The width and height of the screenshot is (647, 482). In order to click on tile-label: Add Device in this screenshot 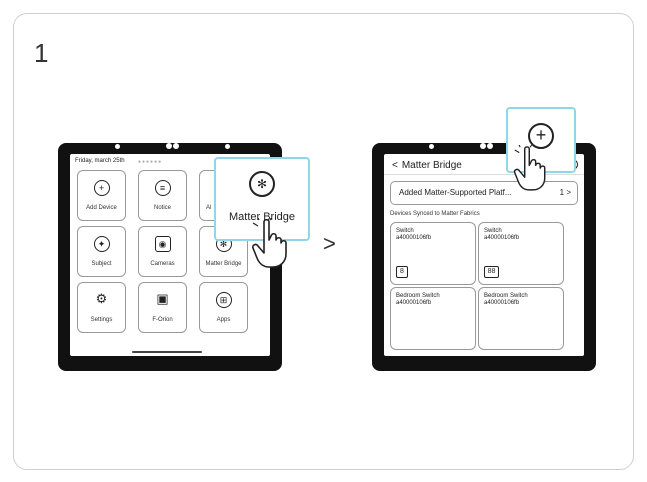, I will do `click(101, 208)`.